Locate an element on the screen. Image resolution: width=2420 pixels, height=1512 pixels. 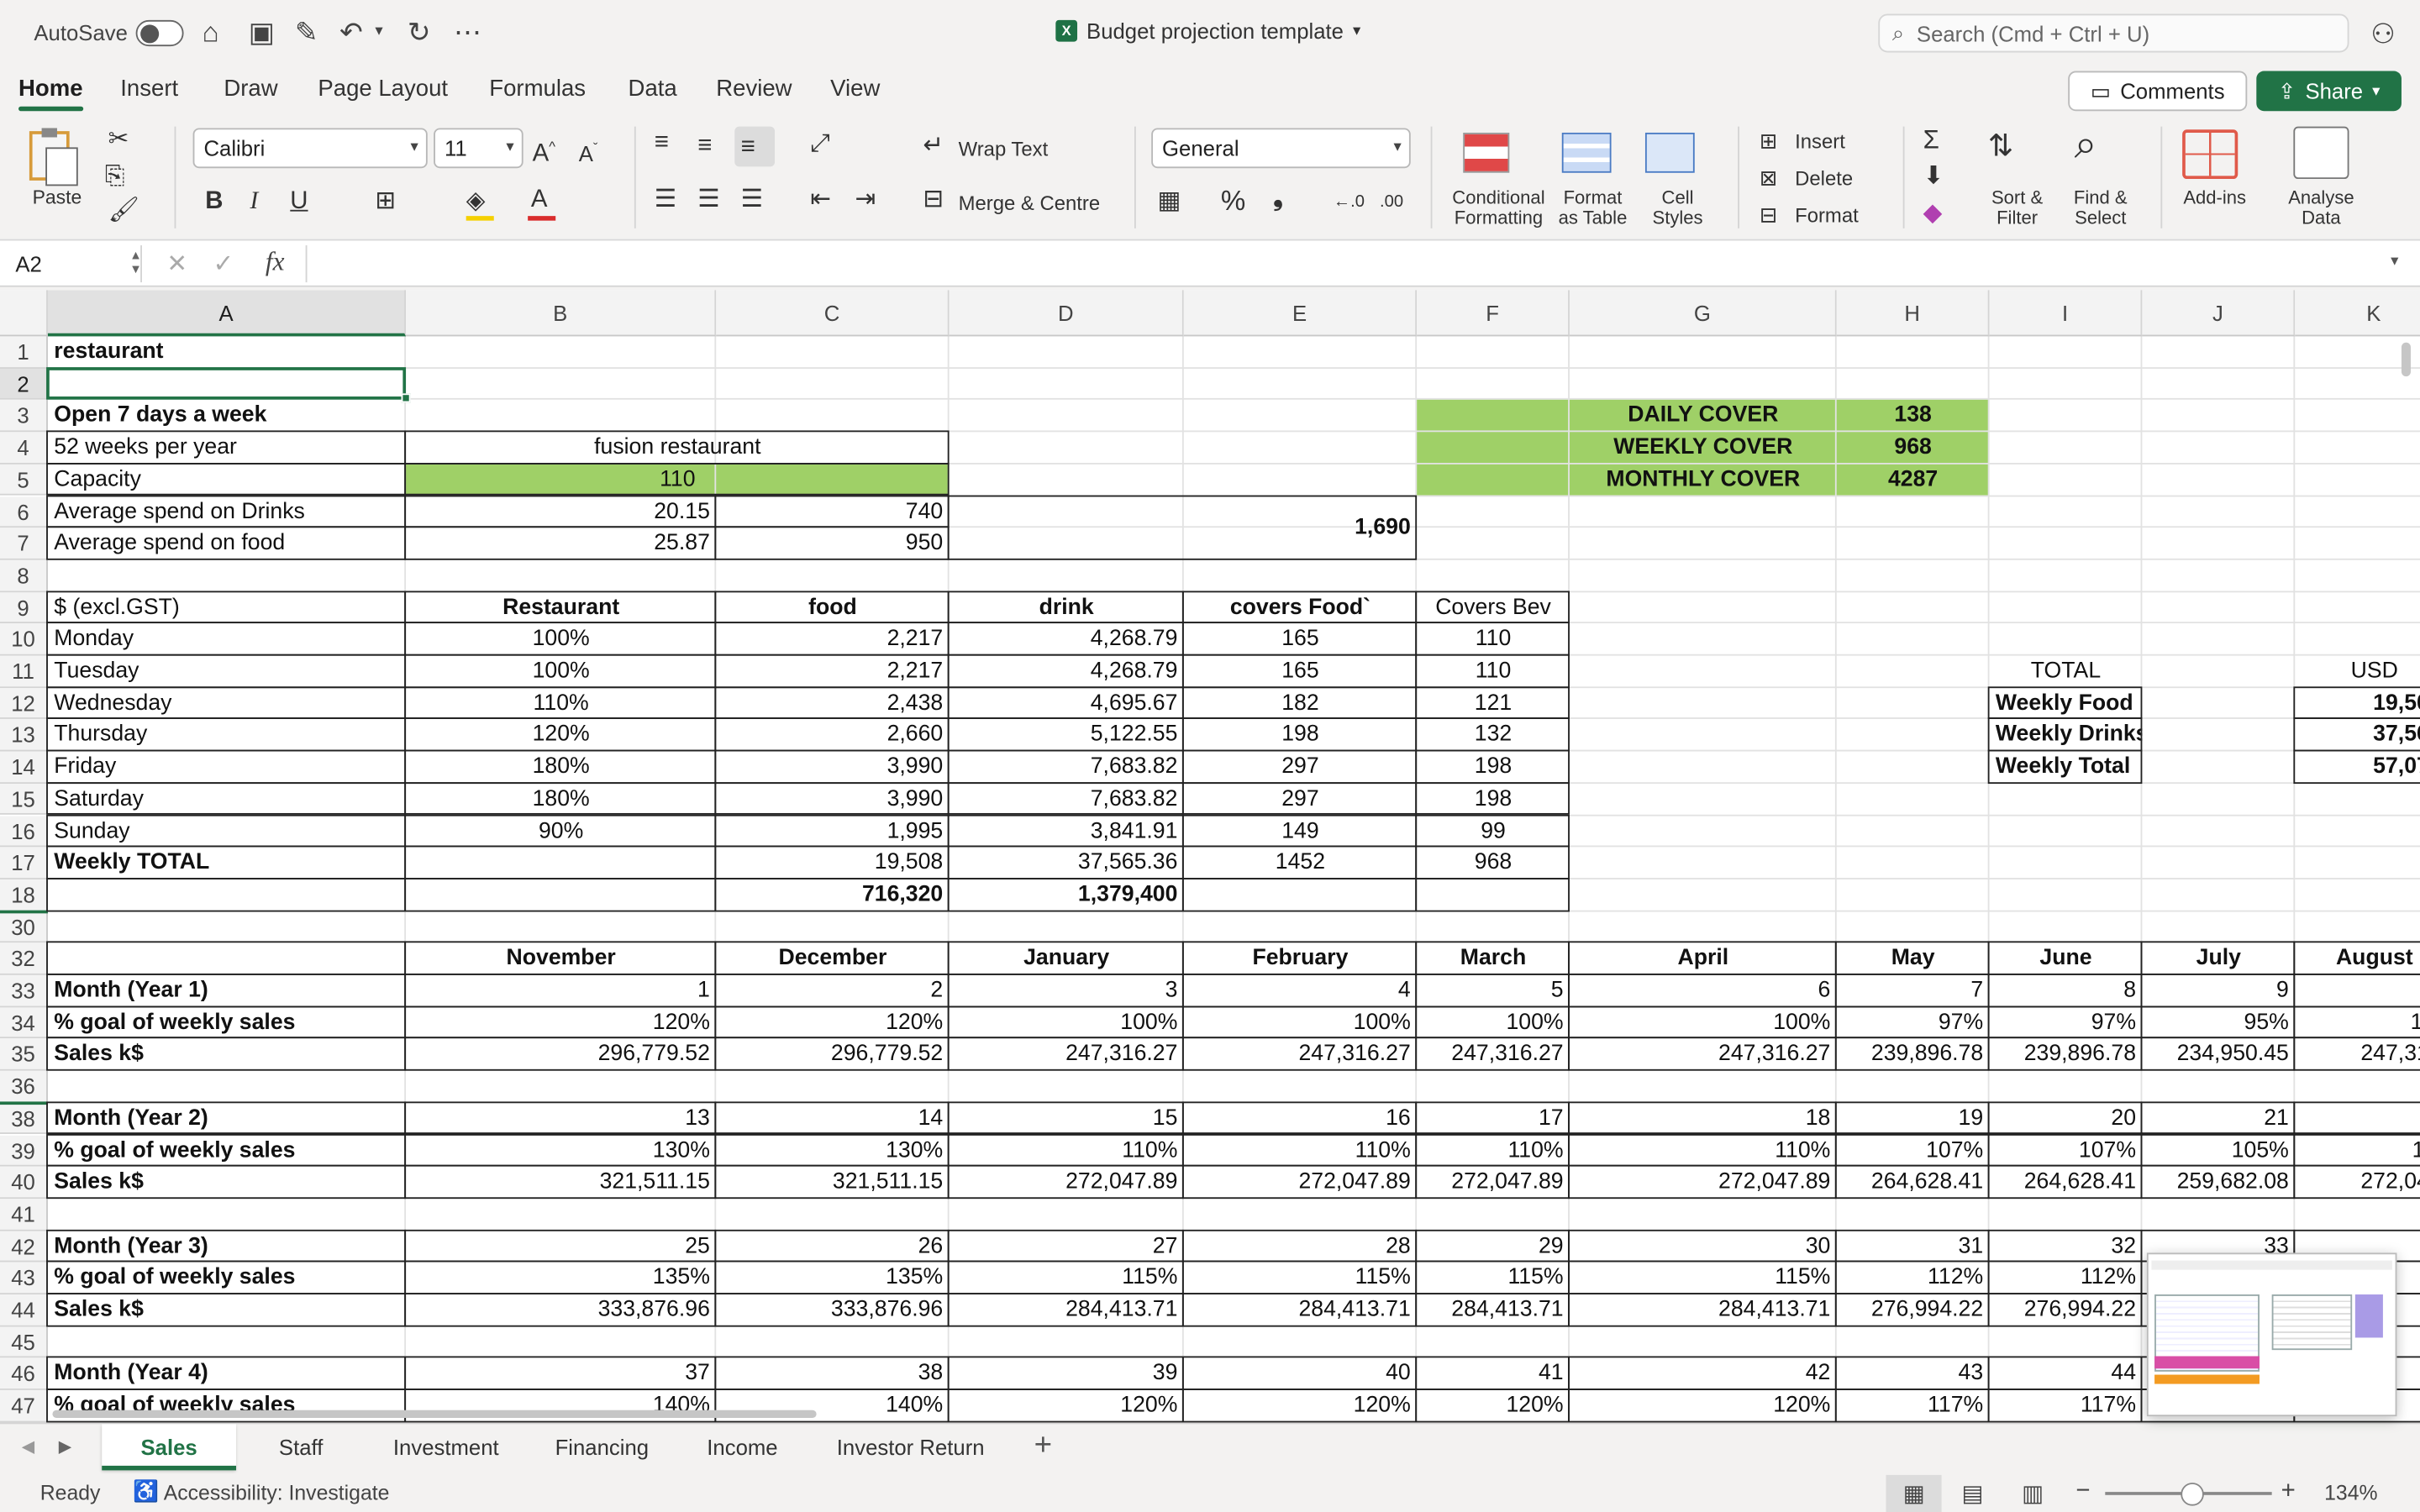
cell-e12: 182 is located at coordinates (1300, 704).